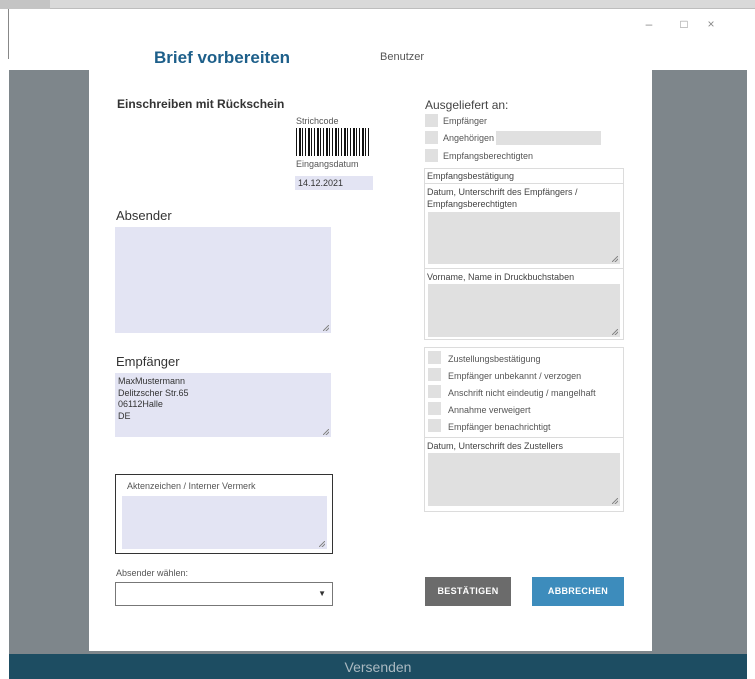 This screenshot has width=755, height=679. I want to click on cancel-button: ABBRECHEN, so click(578, 591).